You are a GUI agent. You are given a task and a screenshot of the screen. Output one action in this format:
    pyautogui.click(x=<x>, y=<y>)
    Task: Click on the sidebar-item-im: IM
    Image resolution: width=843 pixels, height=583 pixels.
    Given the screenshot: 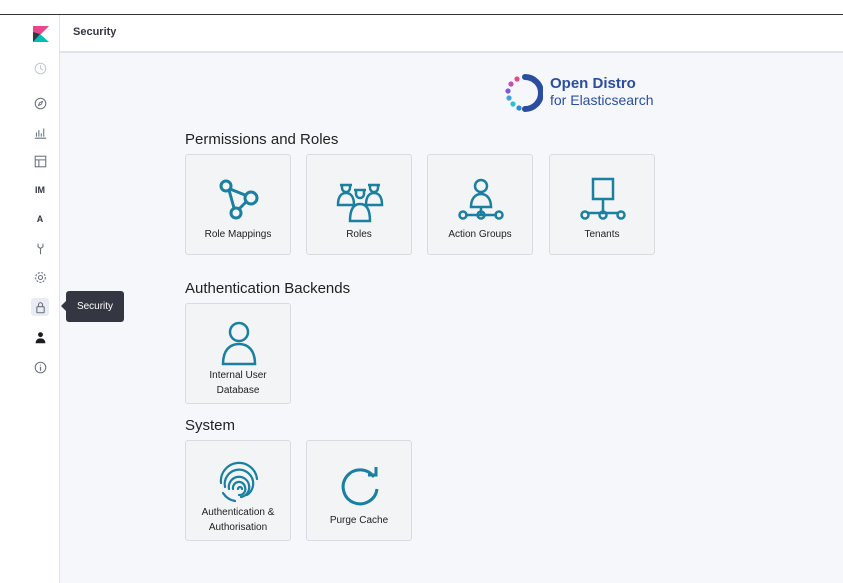 What is the action you would take?
    pyautogui.click(x=40, y=190)
    